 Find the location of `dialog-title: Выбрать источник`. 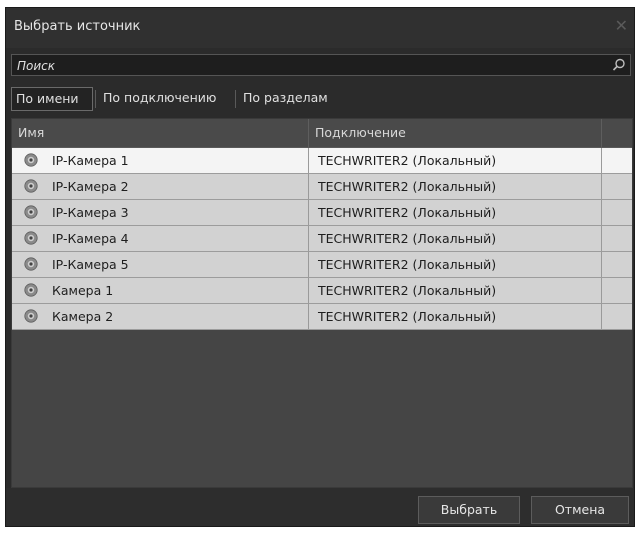

dialog-title: Выбрать источник is located at coordinates (77, 26).